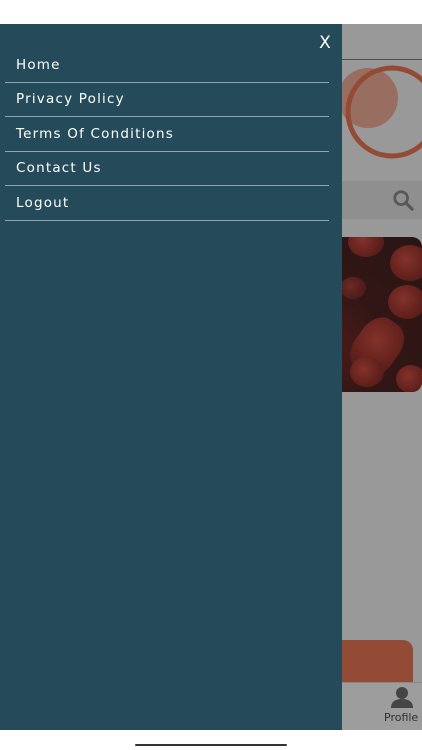 This screenshot has height=750, width=422. I want to click on menu-item-privacy-policy: Privacy Policy, so click(167, 100).